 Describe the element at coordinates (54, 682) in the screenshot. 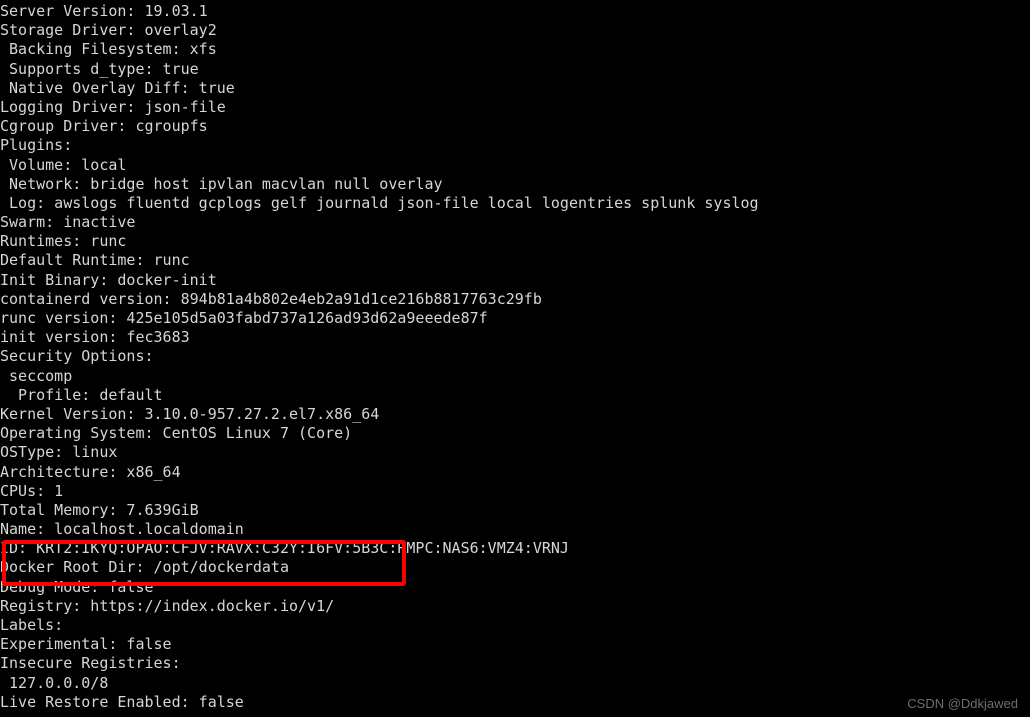

I see `console-line: 127.0.0.0/8` at that location.